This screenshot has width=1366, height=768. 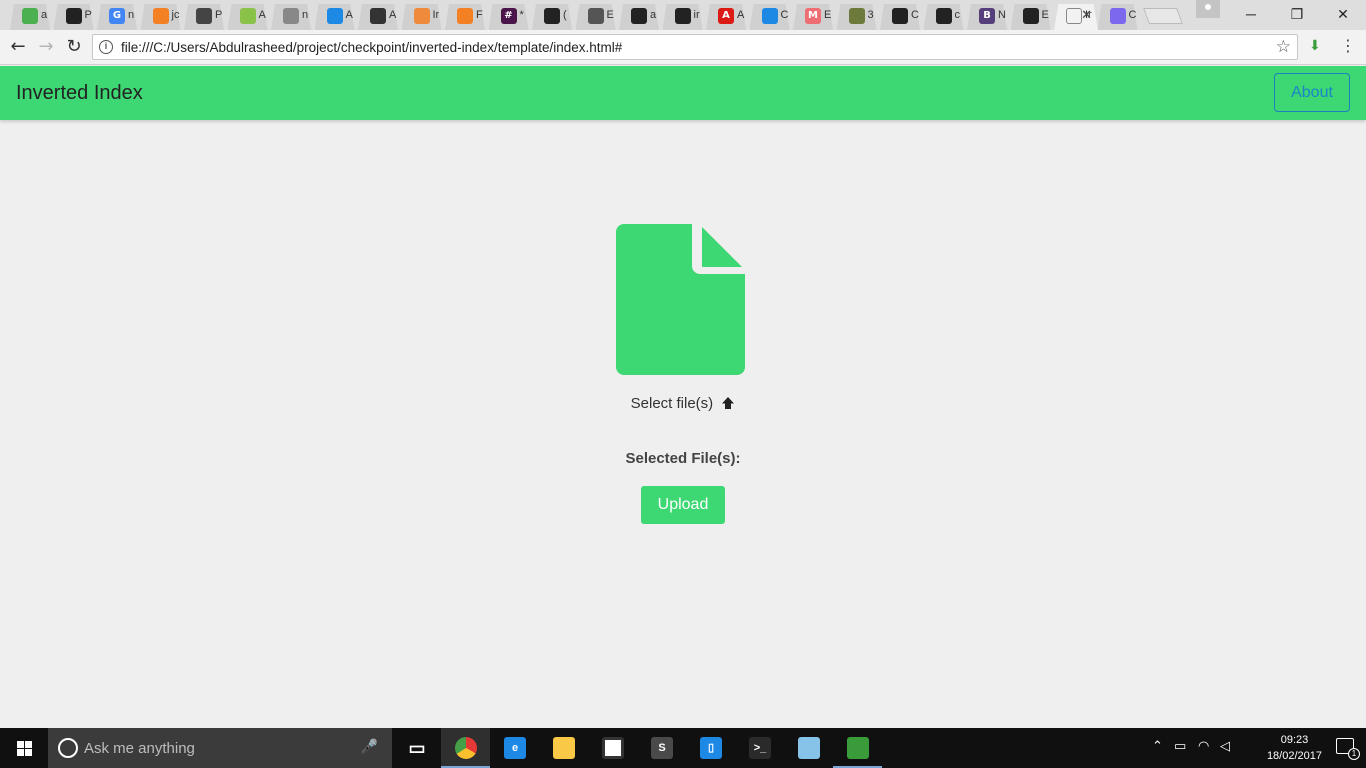 I want to click on forward-icon: →, so click(x=46, y=47).